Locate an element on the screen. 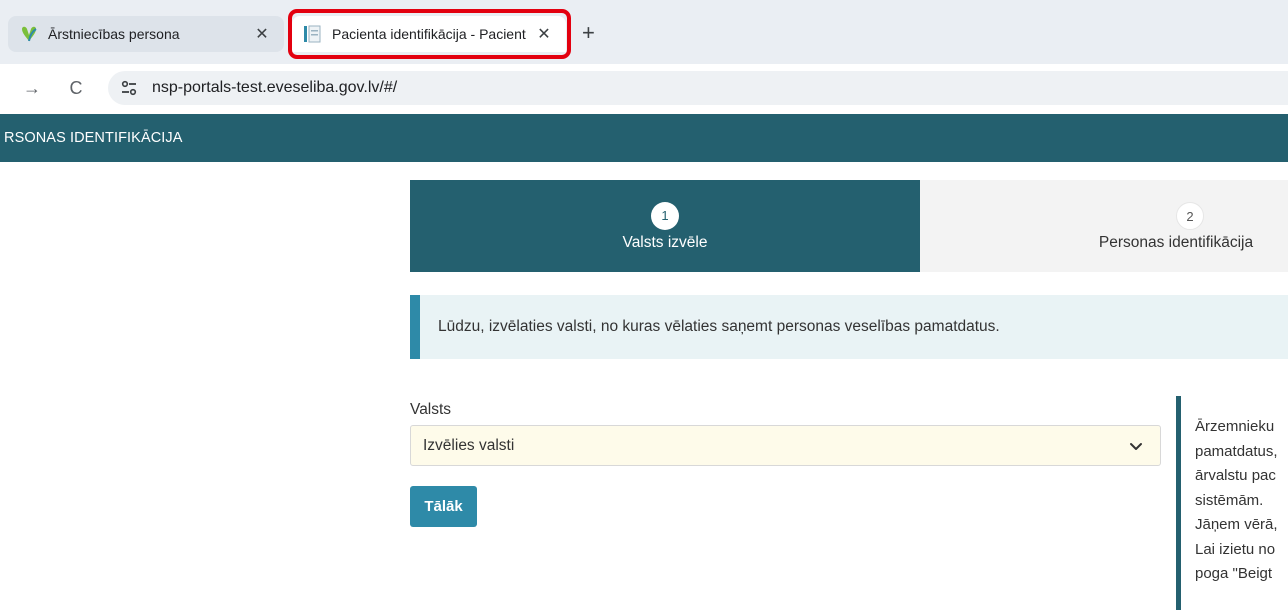 The height and width of the screenshot is (610, 1288). side-panel-line: poga "Beigt is located at coordinates (1234, 573).